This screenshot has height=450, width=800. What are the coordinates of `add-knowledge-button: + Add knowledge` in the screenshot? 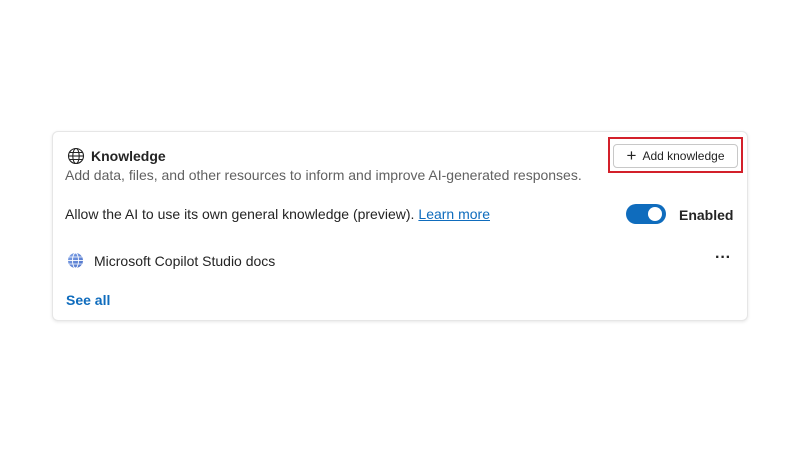 It's located at (675, 156).